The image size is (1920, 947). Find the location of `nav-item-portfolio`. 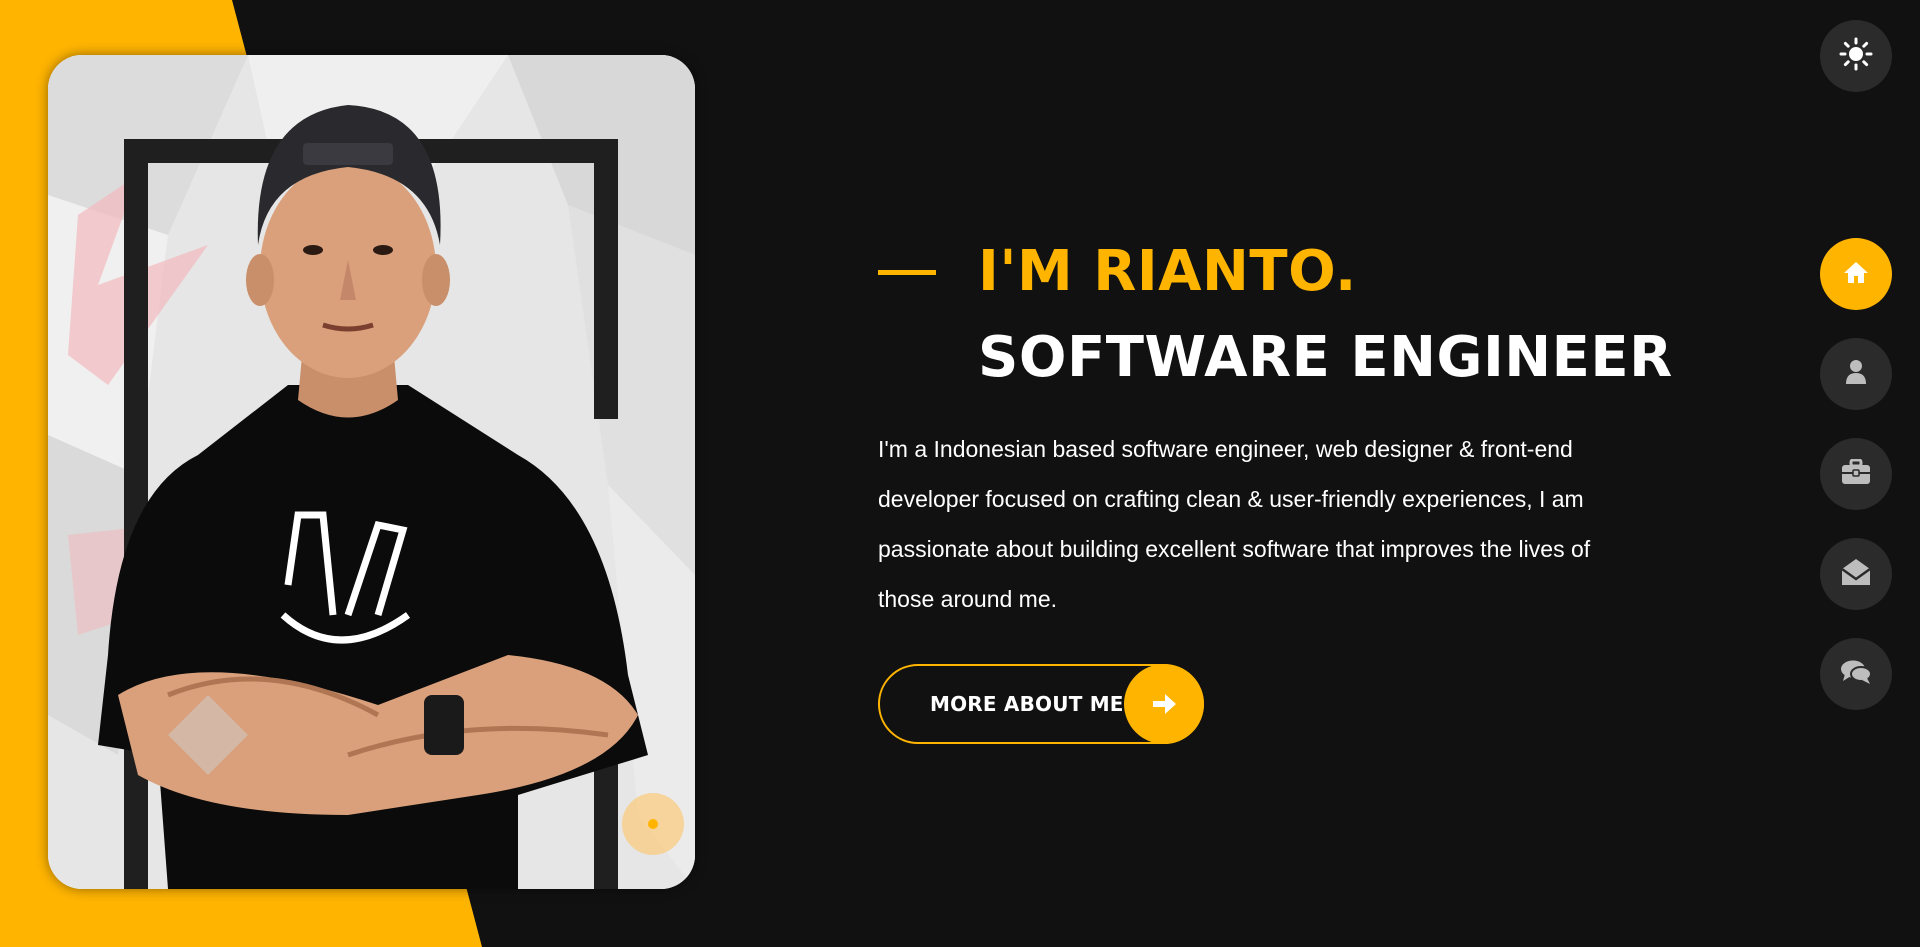

nav-item-portfolio is located at coordinates (1856, 474).